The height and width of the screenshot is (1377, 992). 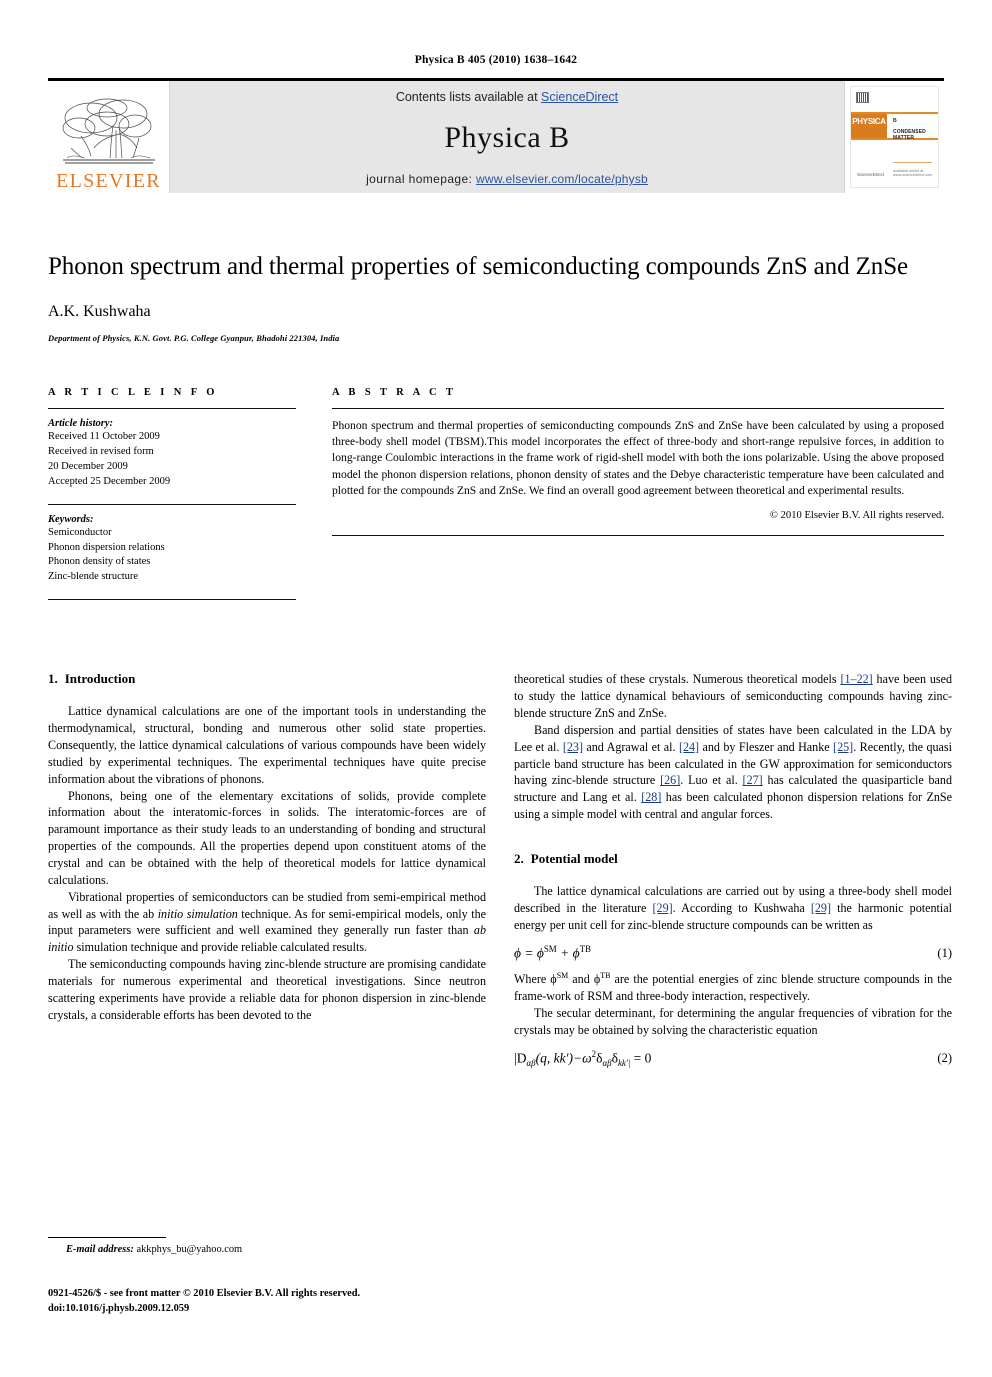 What do you see at coordinates (856, 679) in the screenshot?
I see `citation-link: [1–22]` at bounding box center [856, 679].